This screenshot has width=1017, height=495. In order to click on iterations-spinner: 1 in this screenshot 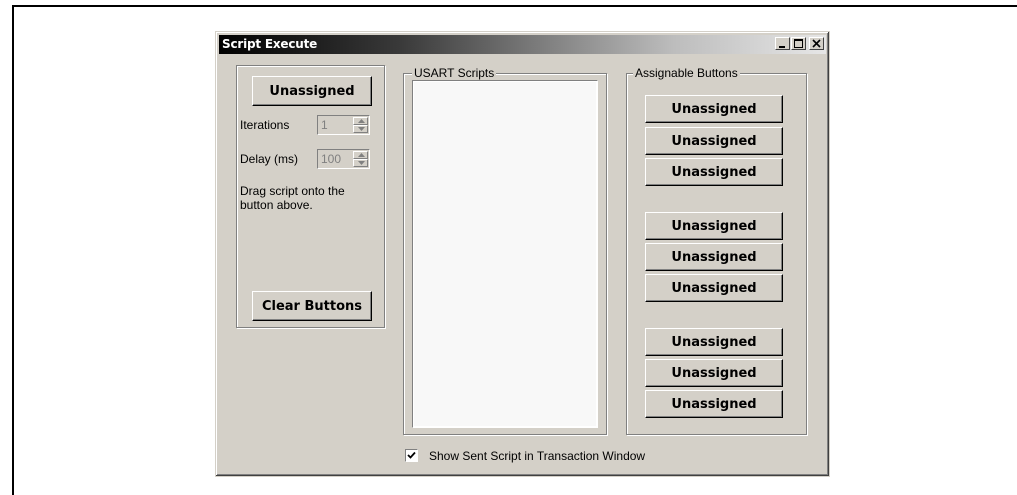, I will do `click(343, 125)`.